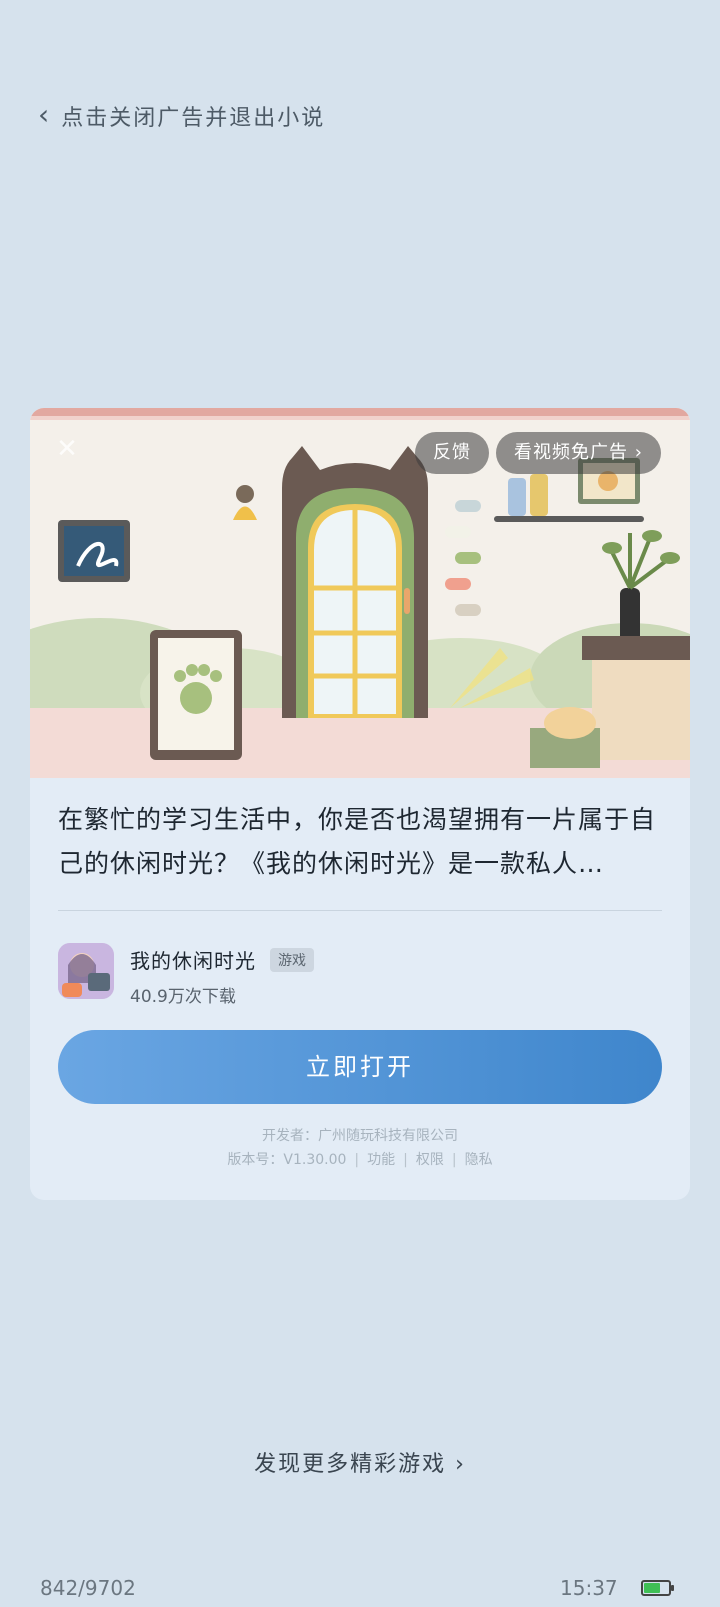 This screenshot has height=1607, width=720. I want to click on clock: 15:37, so click(589, 1588).